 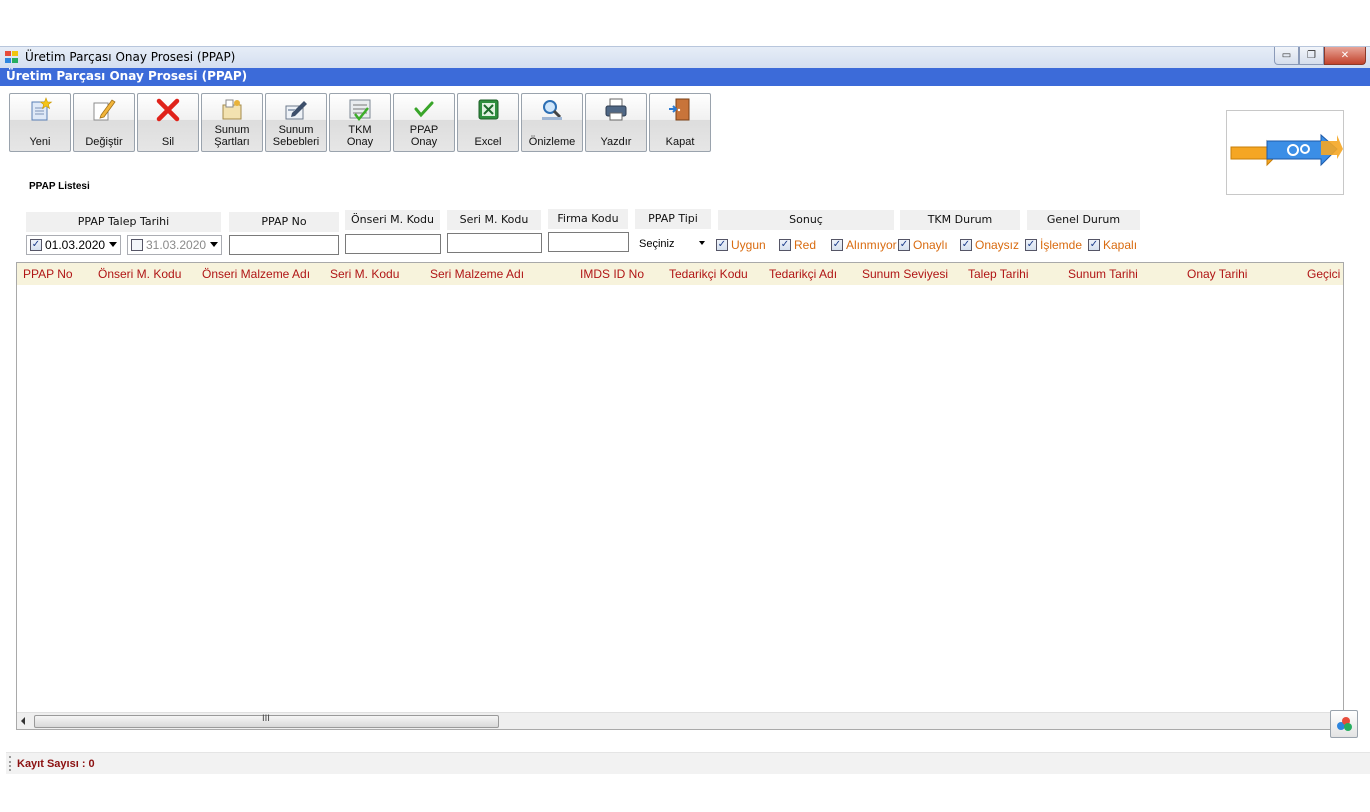 I want to click on window-title: Üretim Parçası Onay Prosesi (PPAP), so click(x=130, y=57).